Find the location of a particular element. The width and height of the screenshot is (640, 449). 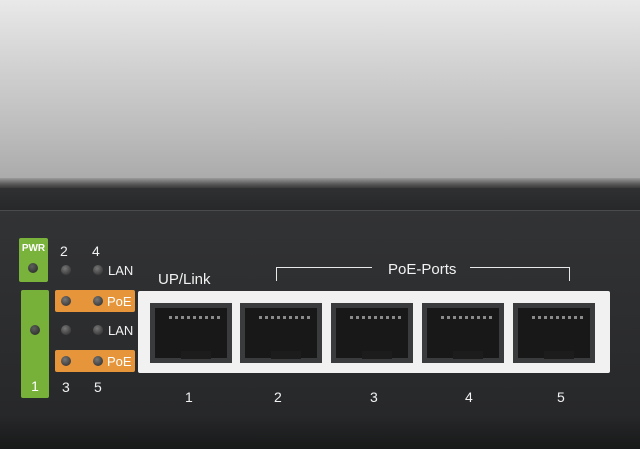

port-1-socket is located at coordinates (191, 333).